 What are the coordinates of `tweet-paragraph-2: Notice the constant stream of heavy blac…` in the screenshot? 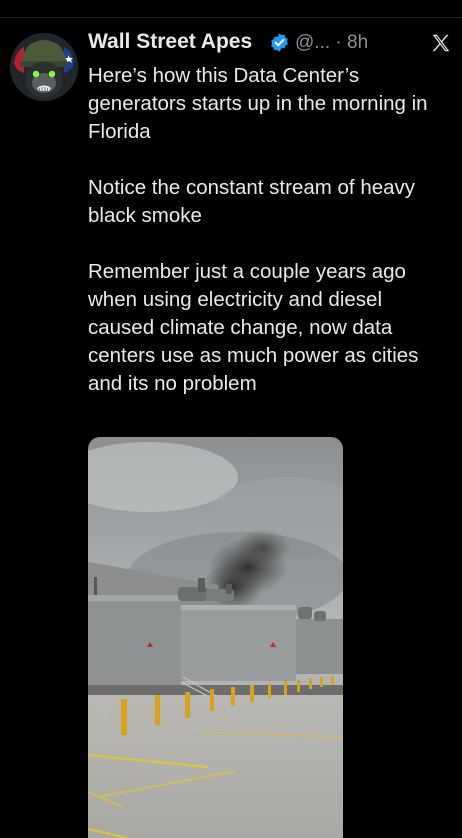 It's located at (252, 201).